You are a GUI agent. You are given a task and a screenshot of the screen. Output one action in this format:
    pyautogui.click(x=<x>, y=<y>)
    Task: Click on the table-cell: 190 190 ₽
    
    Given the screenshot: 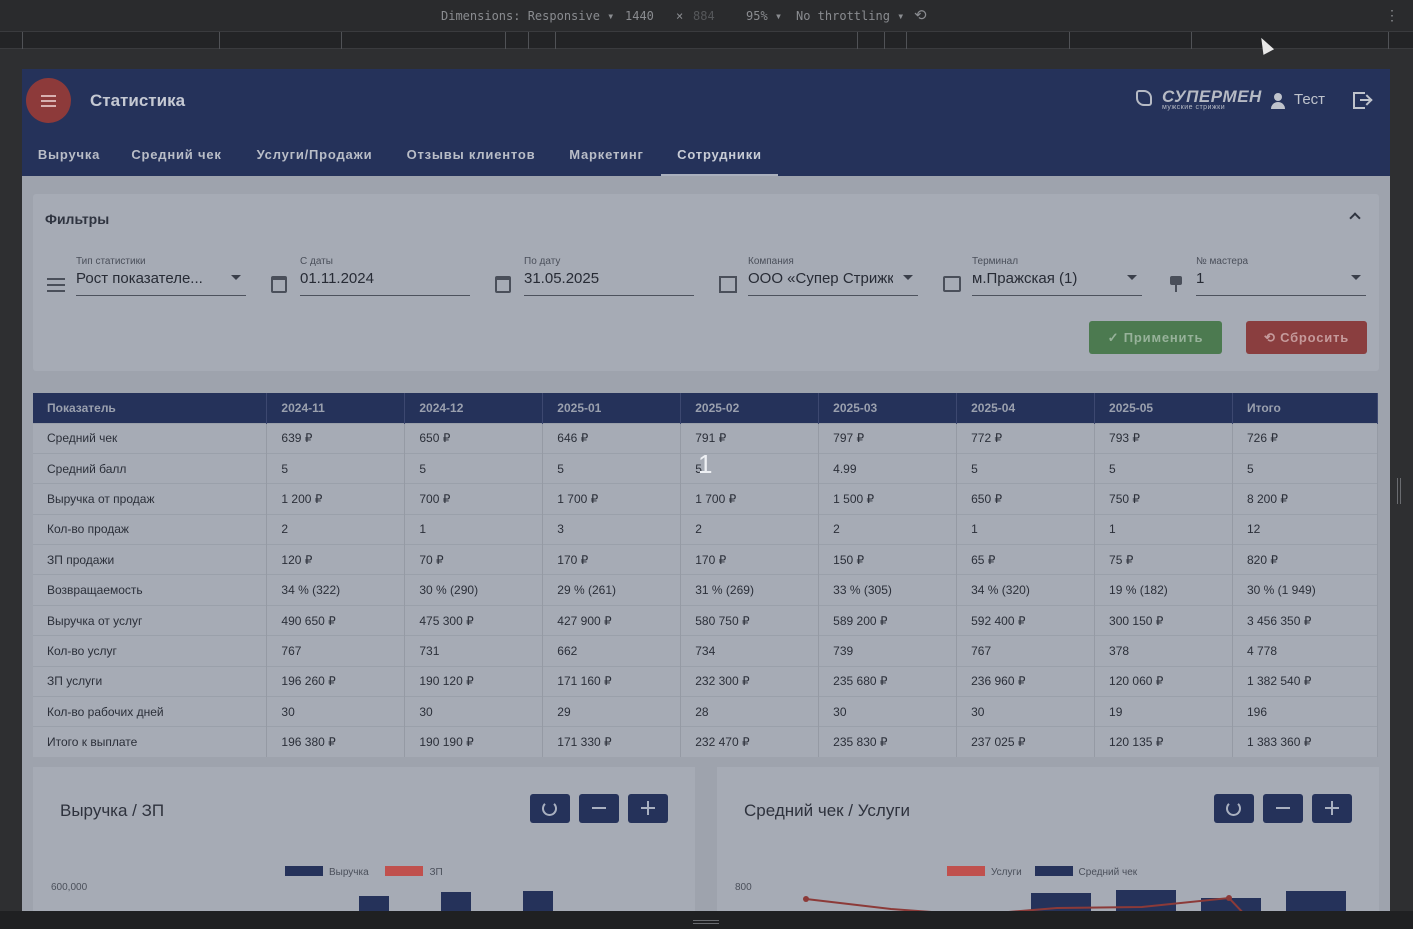 What is the action you would take?
    pyautogui.click(x=474, y=742)
    